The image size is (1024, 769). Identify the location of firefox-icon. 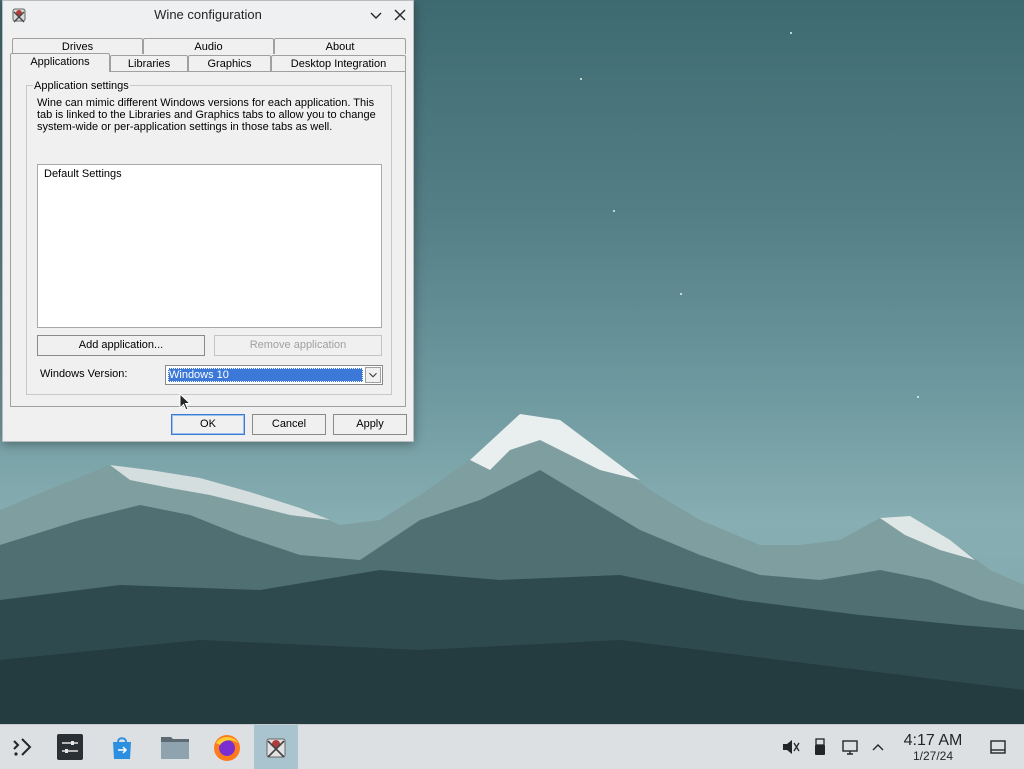
(227, 748).